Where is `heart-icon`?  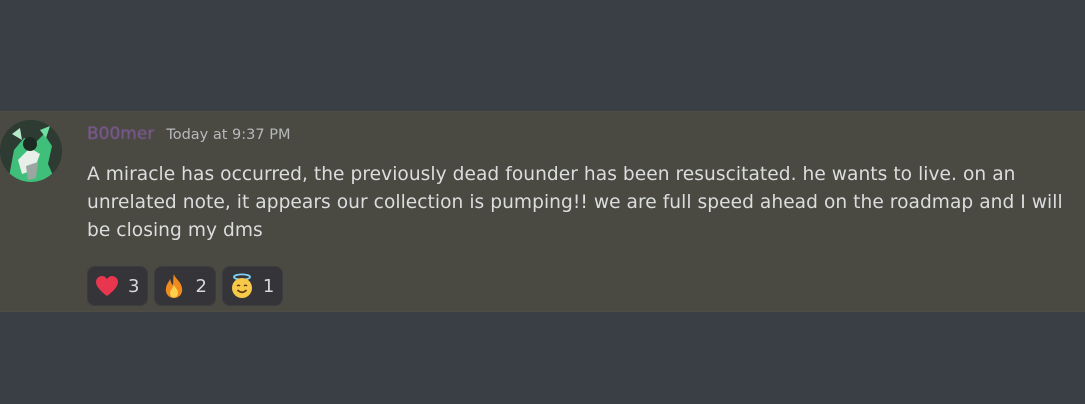
heart-icon is located at coordinates (107, 286).